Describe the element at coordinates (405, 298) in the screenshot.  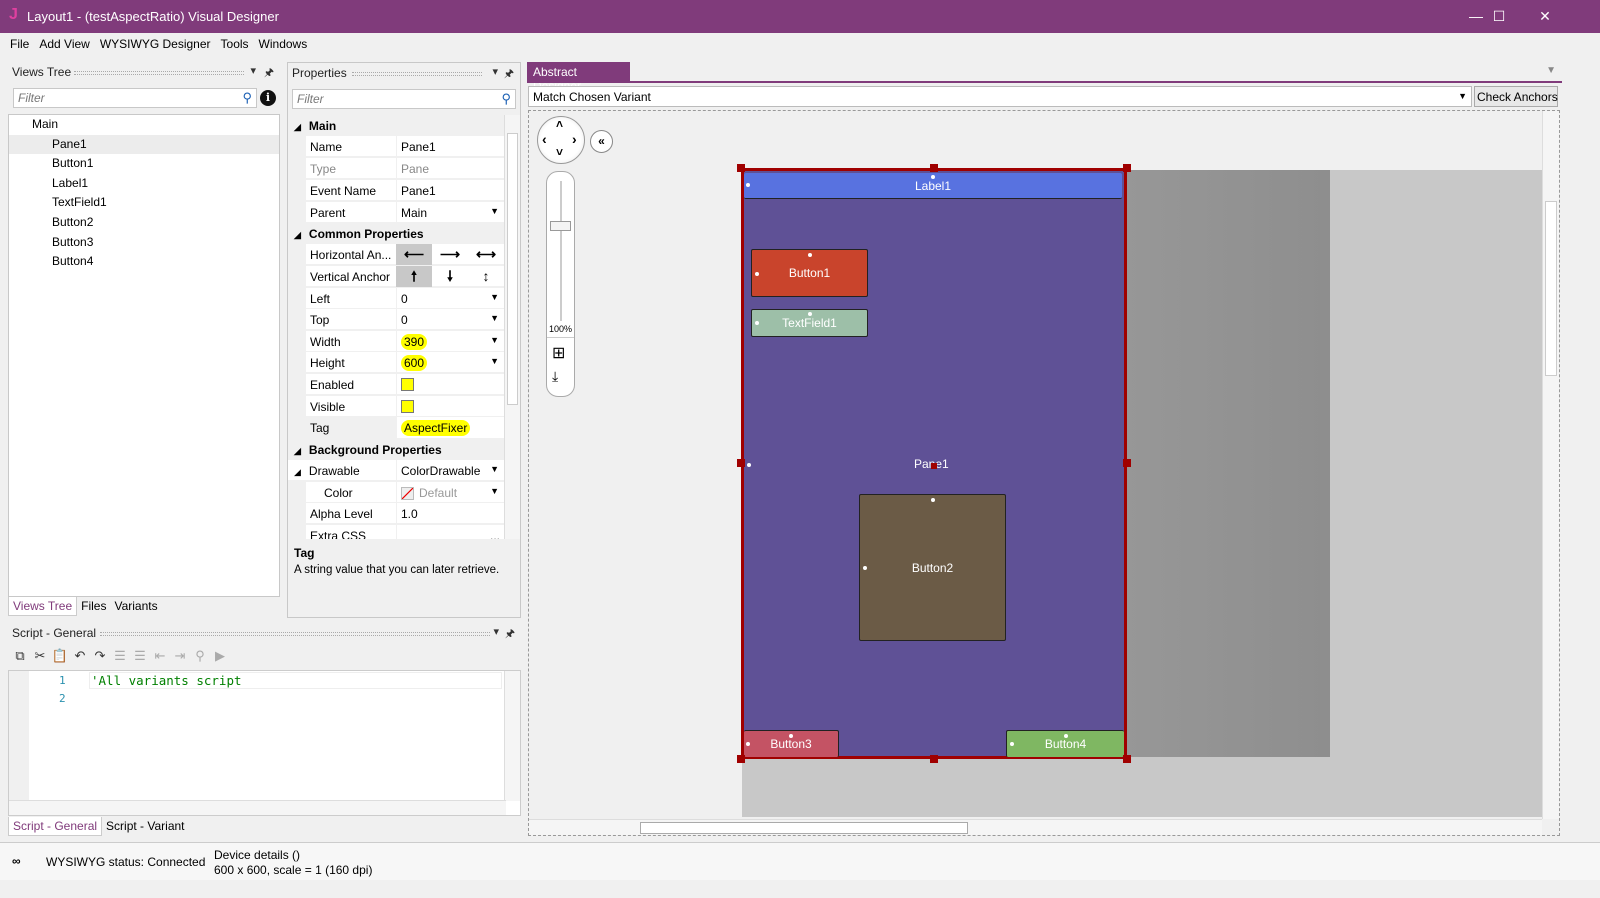
I see `prop-left: Left 0 ▼` at that location.